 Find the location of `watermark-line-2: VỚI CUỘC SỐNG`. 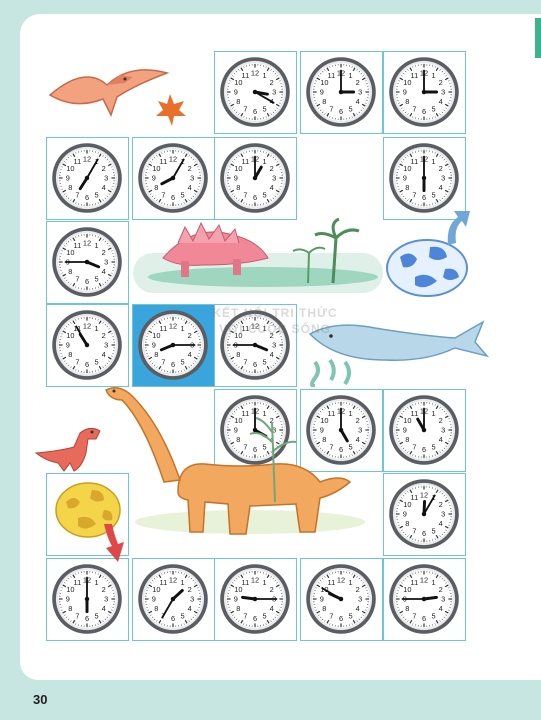

watermark-line-2: VỚI CUỘC SỐNG is located at coordinates (275, 329).